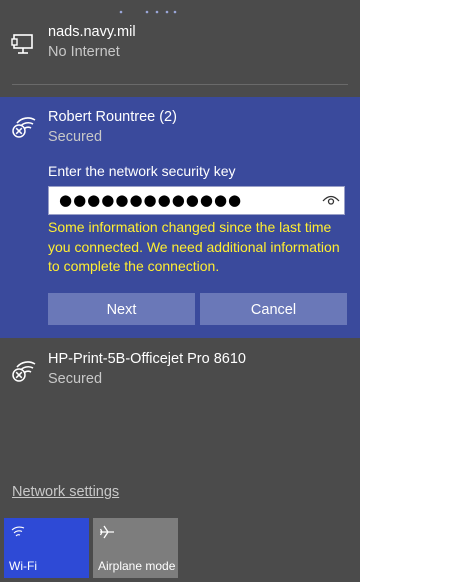 This screenshot has height=582, width=464. What do you see at coordinates (18, 531) in the screenshot?
I see `wifi-icon` at bounding box center [18, 531].